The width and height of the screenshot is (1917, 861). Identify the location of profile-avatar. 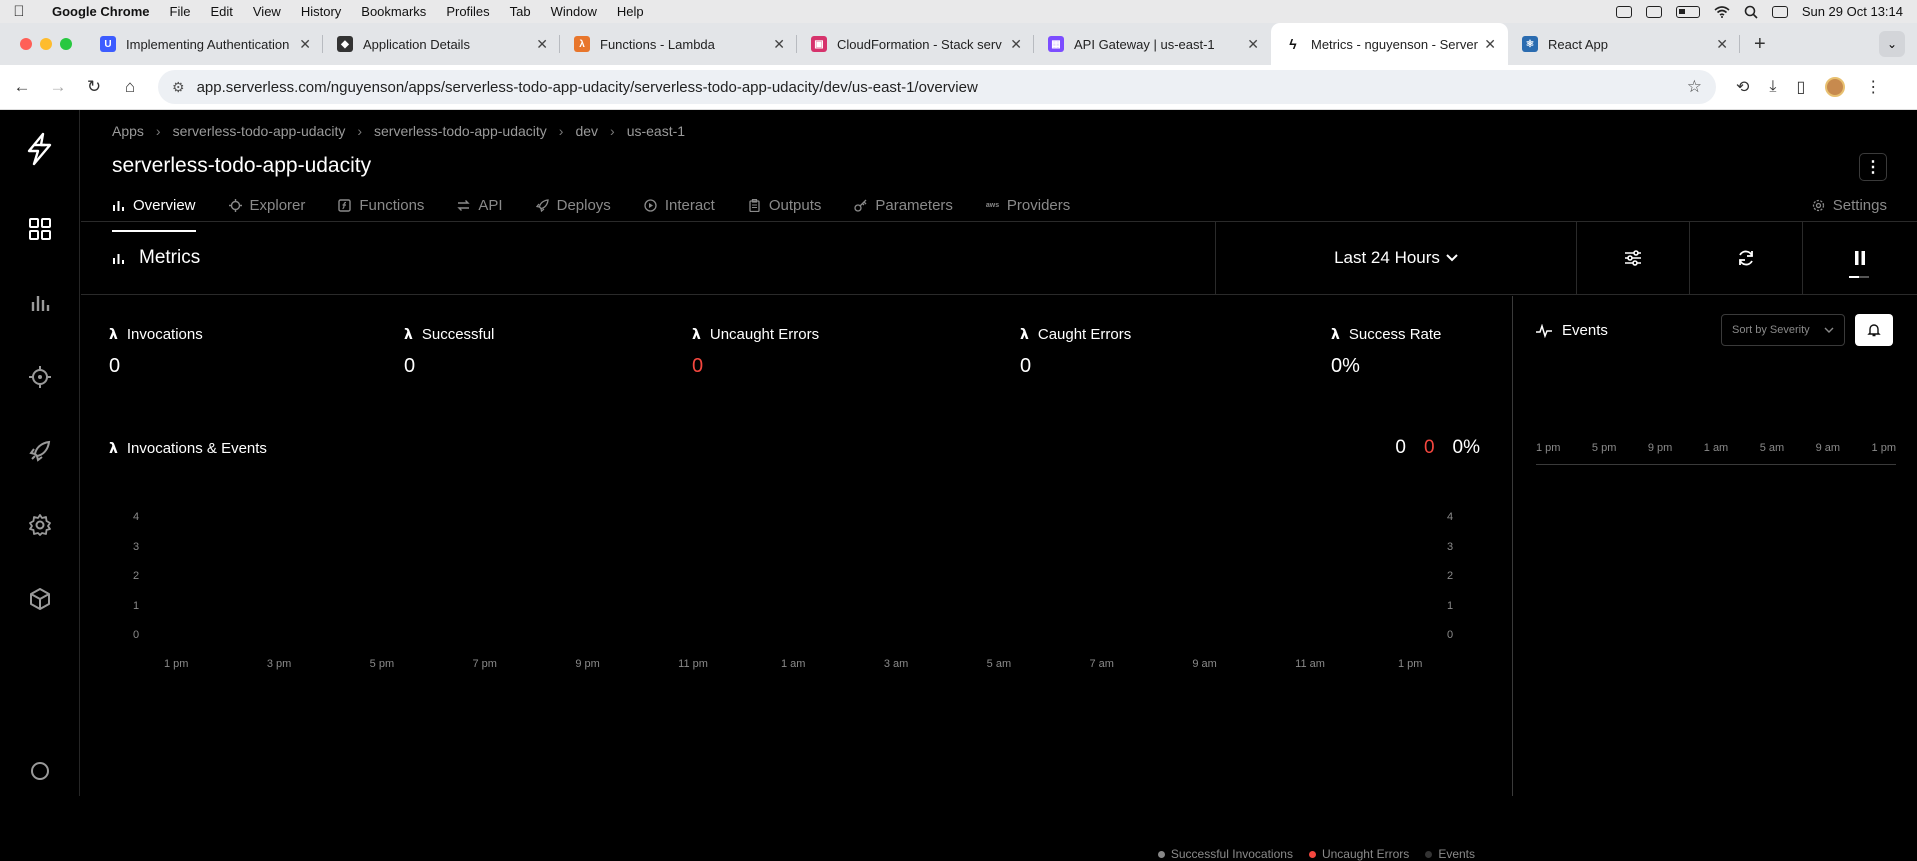
(1835, 87).